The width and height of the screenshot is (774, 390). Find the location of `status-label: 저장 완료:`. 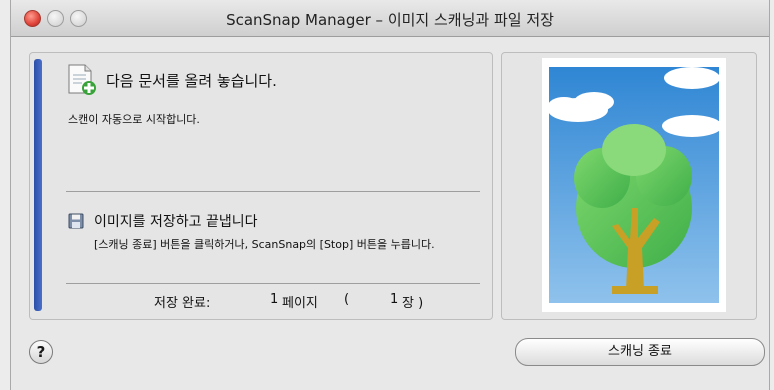

status-label: 저장 완료: is located at coordinates (182, 303).